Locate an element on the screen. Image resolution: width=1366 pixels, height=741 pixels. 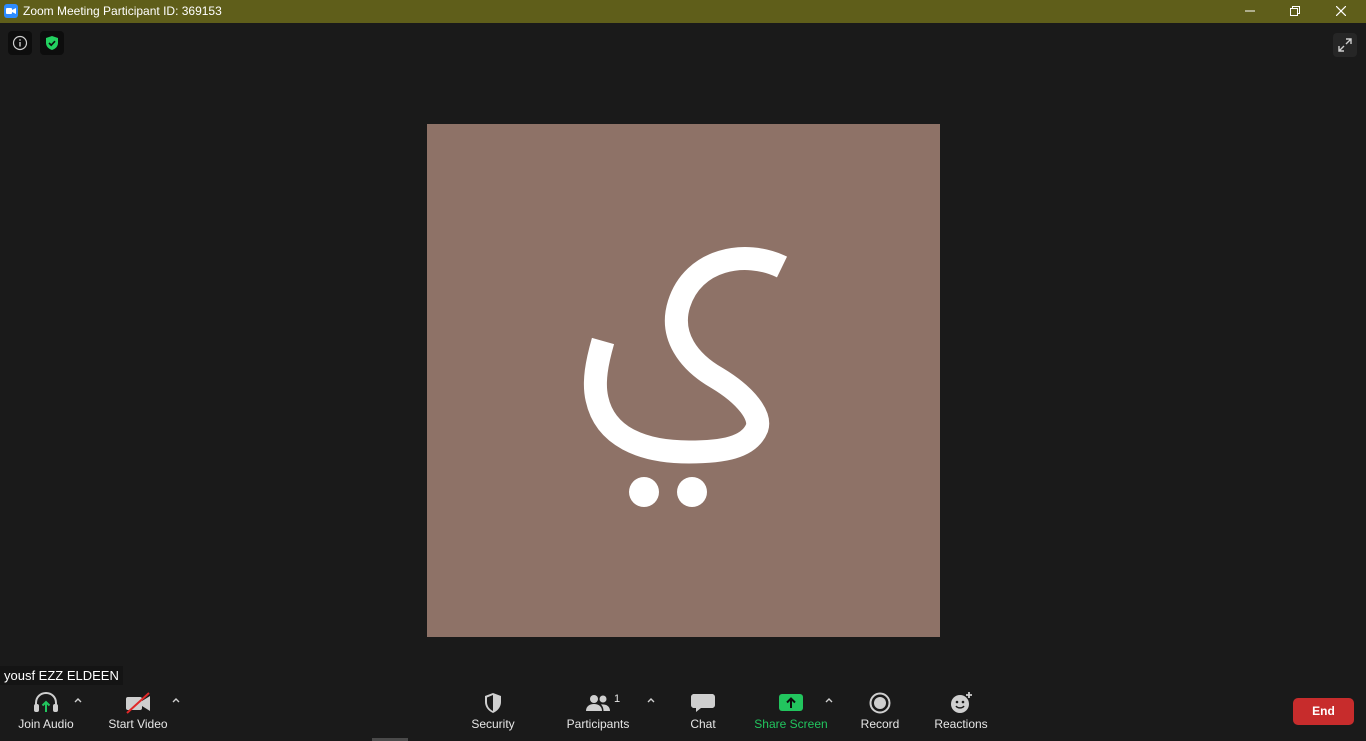
zoom-camera-icon is located at coordinates (11, 11).